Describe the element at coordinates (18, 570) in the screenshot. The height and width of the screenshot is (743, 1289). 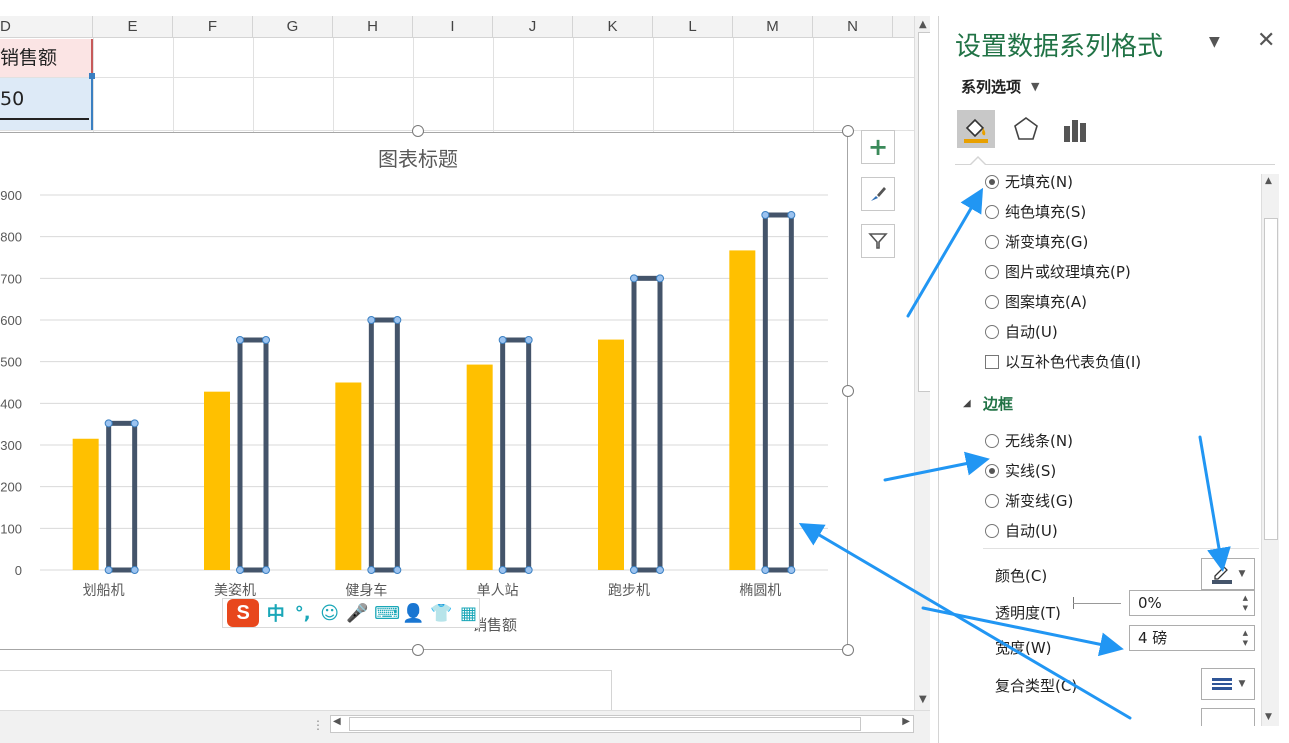
I see `y-tick-label: 0` at that location.